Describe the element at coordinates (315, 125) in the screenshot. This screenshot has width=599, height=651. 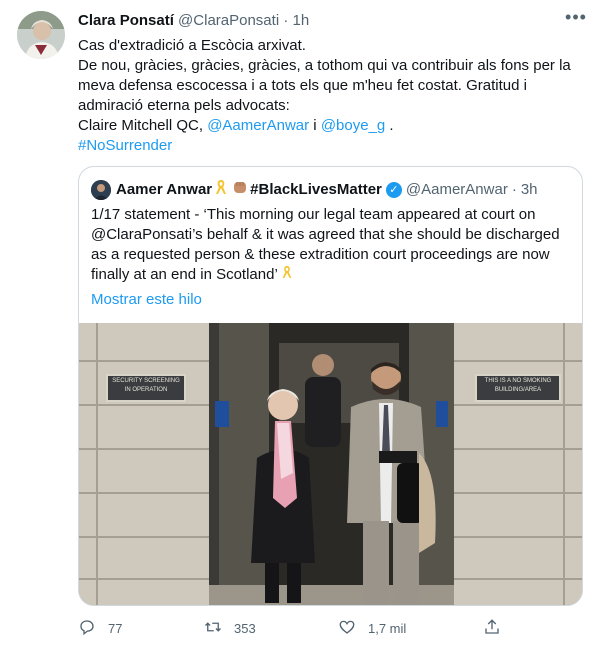
I see `lawyers-mid: i` at that location.